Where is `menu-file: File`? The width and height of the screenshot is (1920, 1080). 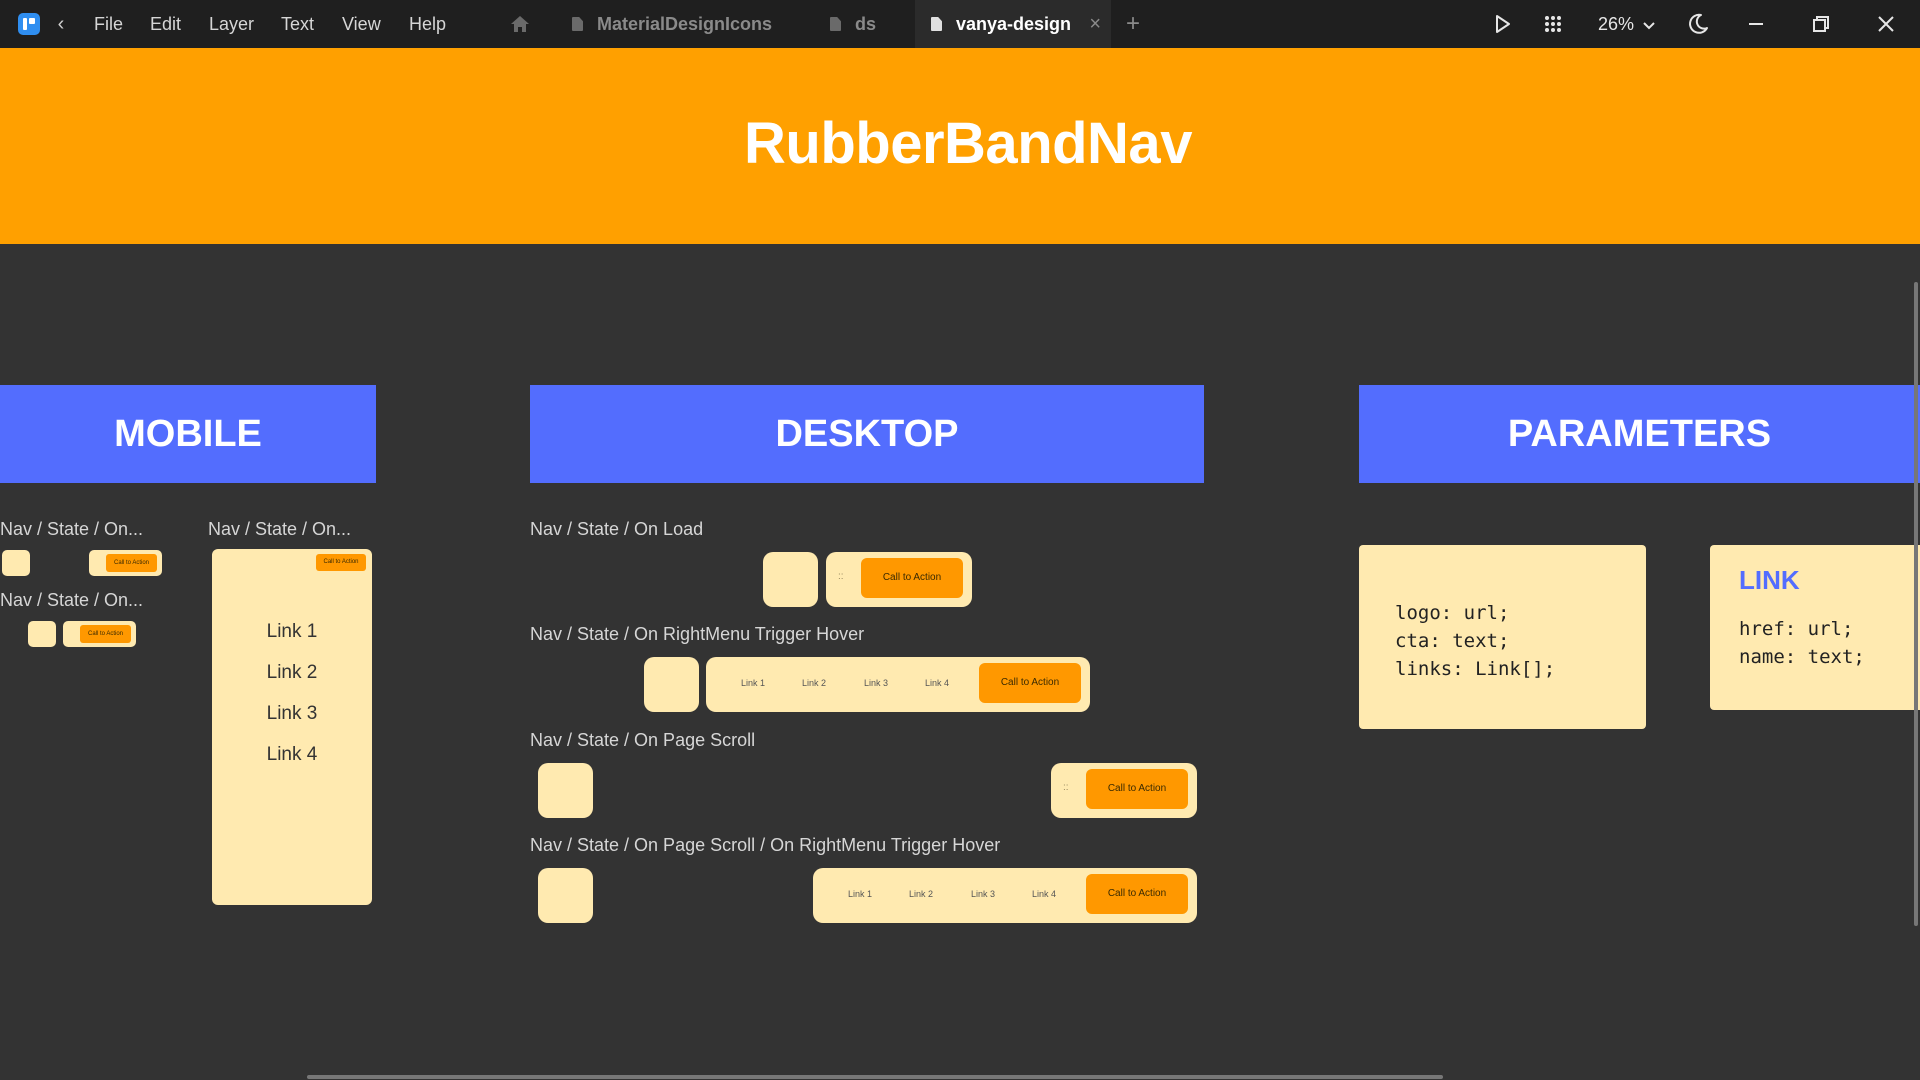 menu-file: File is located at coordinates (108, 24).